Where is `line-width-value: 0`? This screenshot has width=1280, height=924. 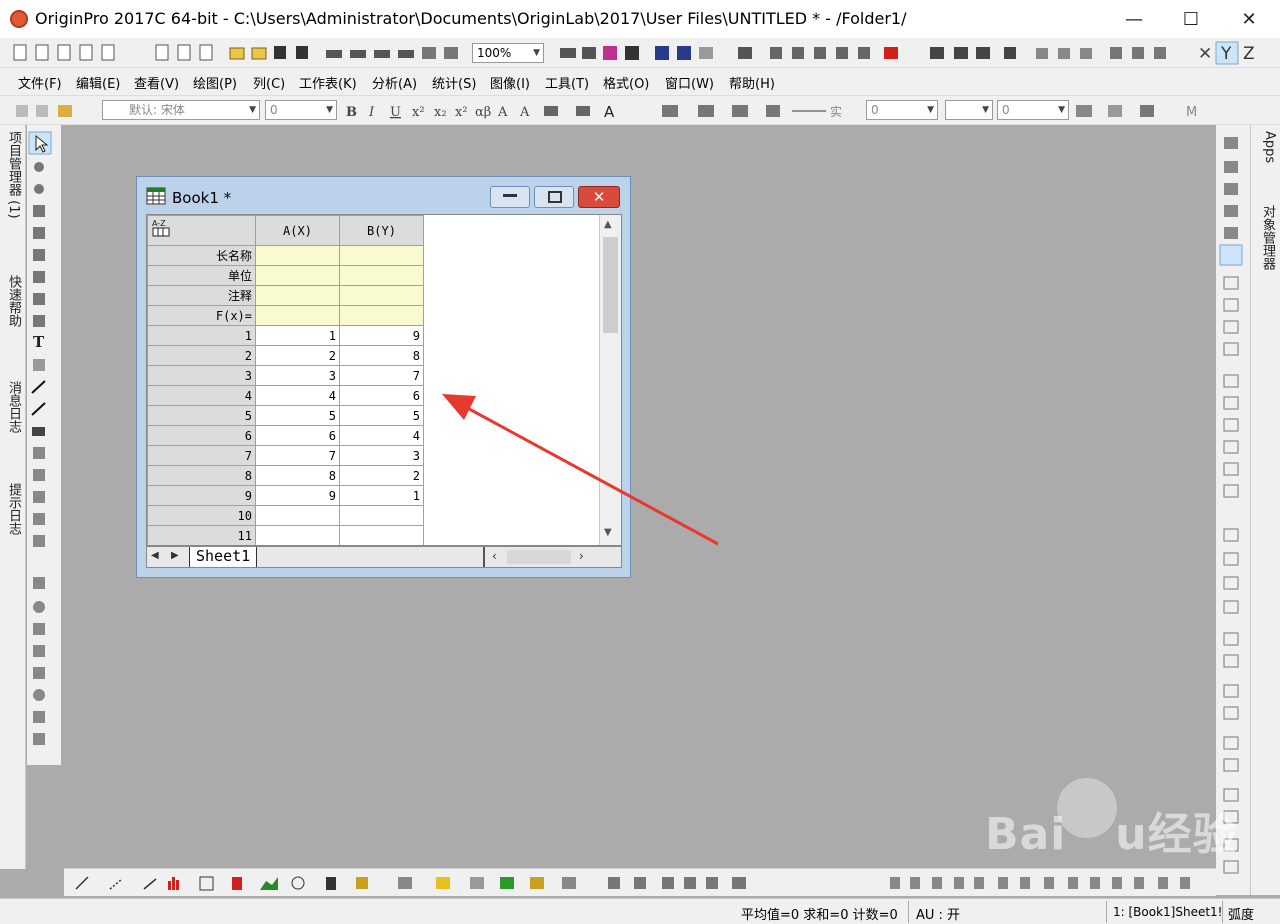 line-width-value: 0 is located at coordinates (875, 110).